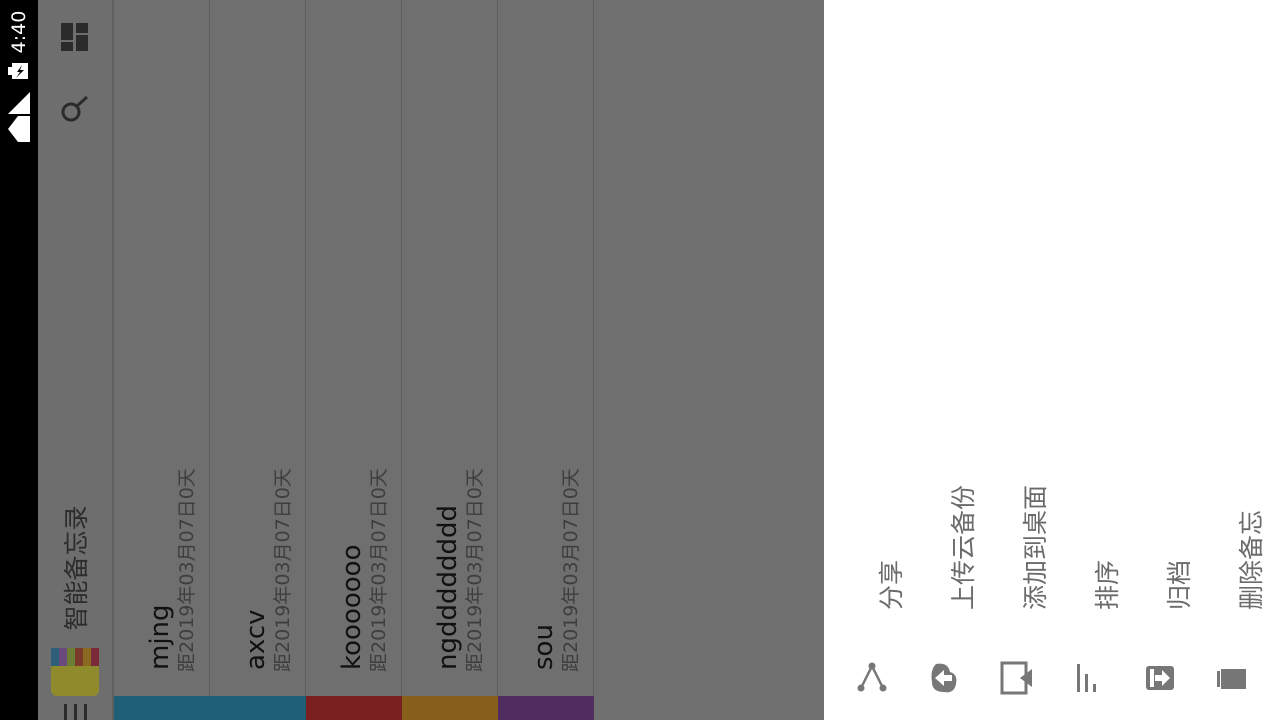 This screenshot has height=720, width=1280. What do you see at coordinates (1107, 584) in the screenshot?
I see `menu-item-label: 排序` at bounding box center [1107, 584].